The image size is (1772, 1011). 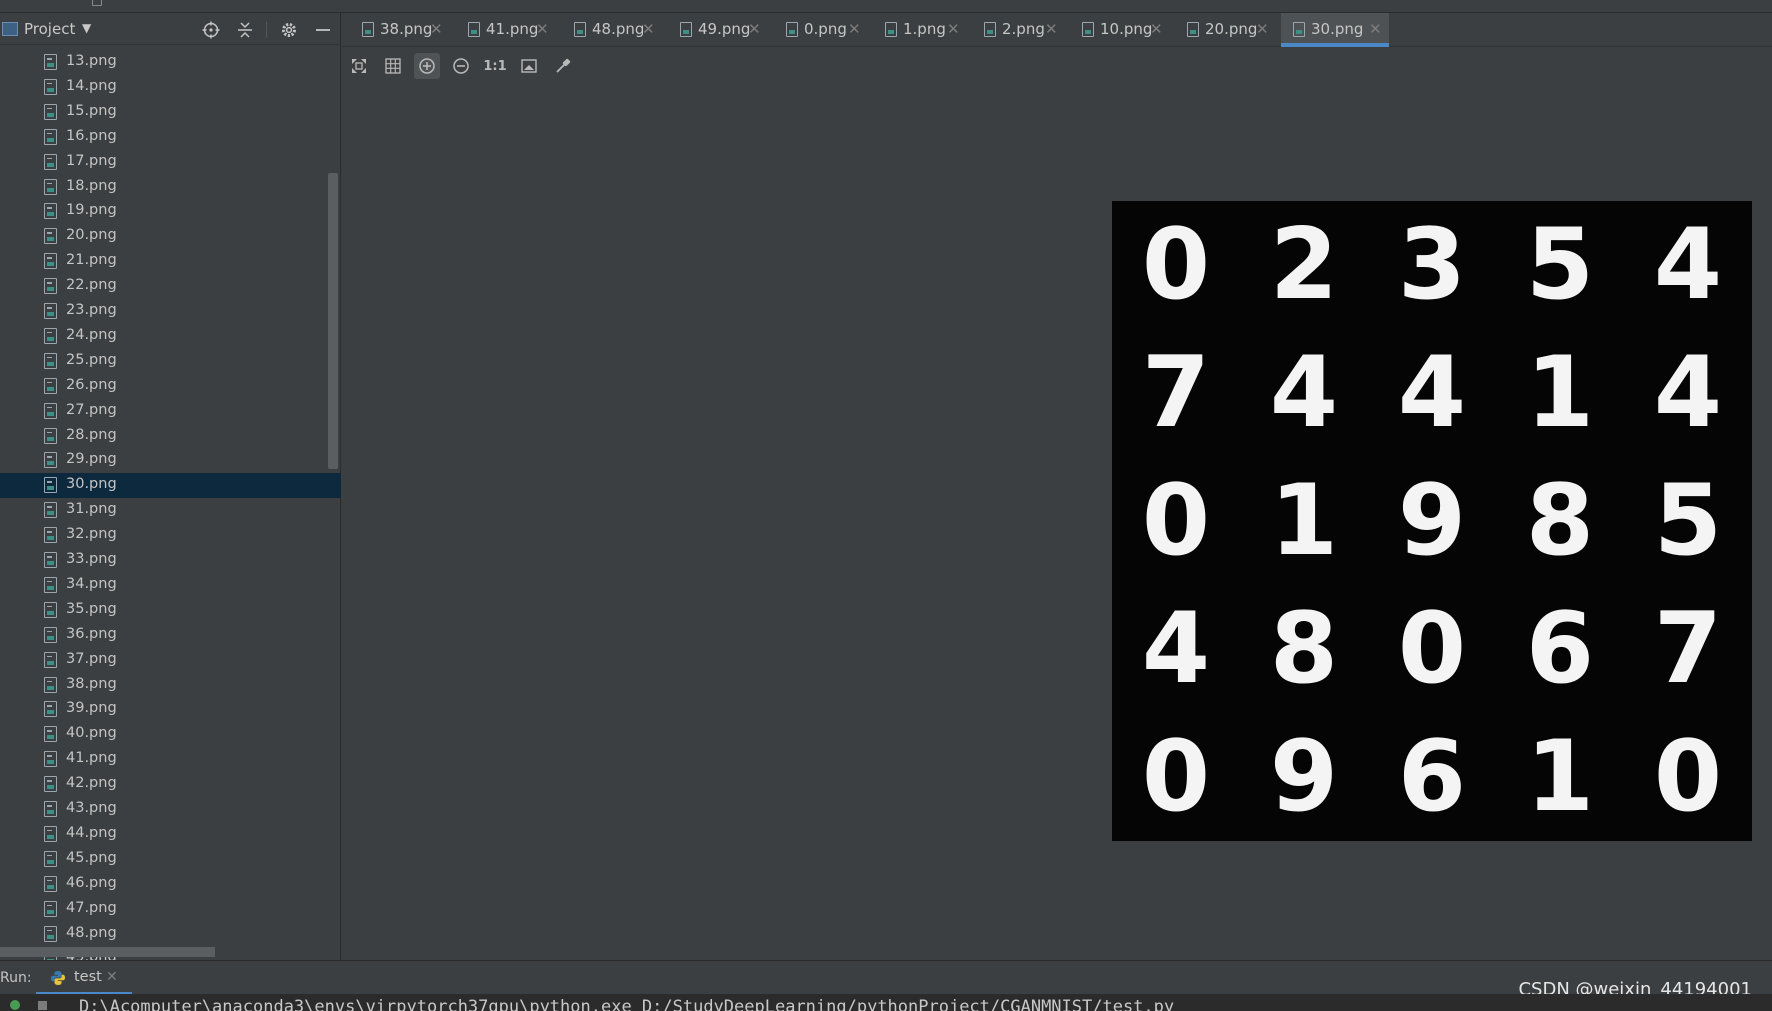 I want to click on file-item: 27.png, so click(x=170, y=411).